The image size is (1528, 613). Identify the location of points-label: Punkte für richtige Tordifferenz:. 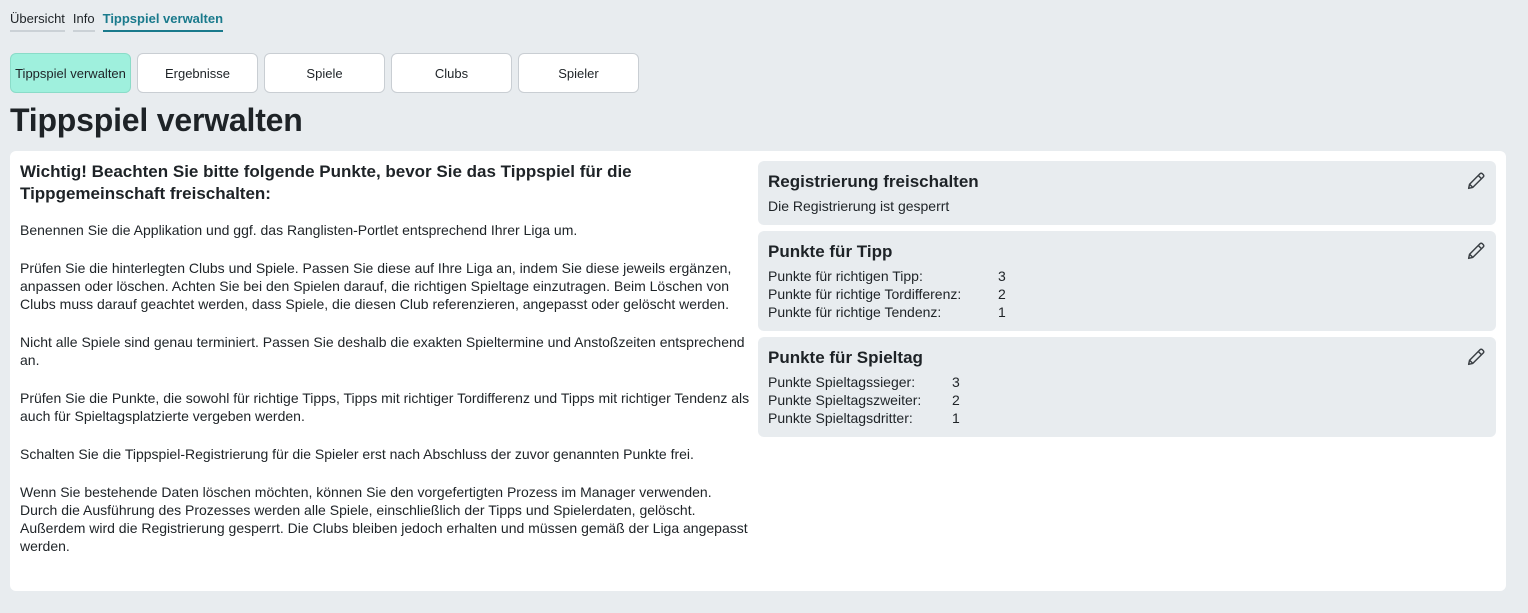
(865, 294).